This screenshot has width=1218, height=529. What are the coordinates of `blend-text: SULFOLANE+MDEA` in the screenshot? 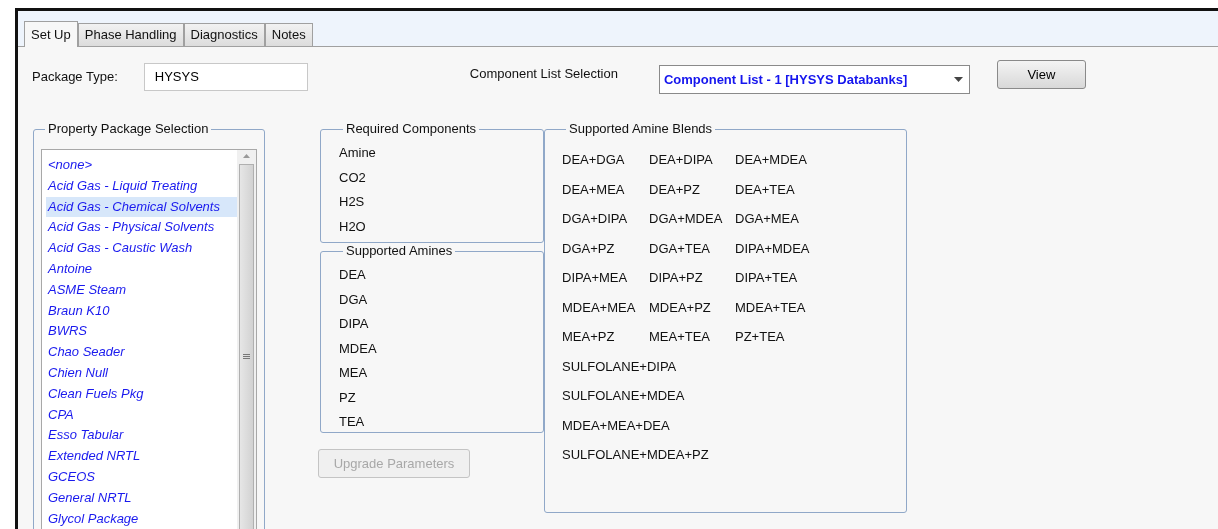 It's located at (623, 396).